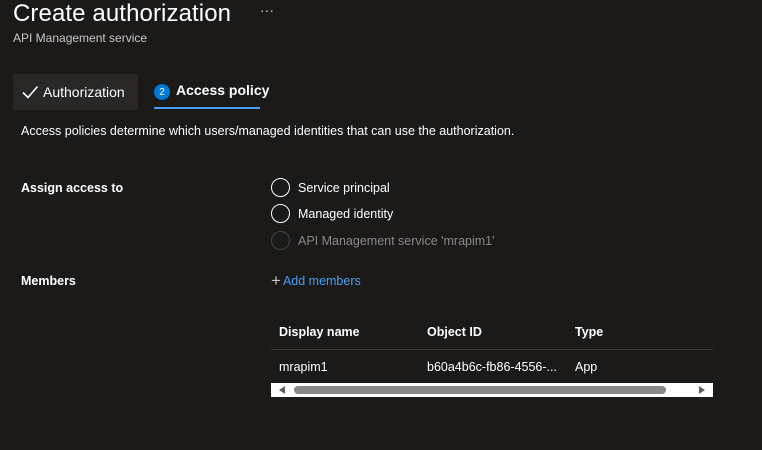 The image size is (762, 450). I want to click on step-number-badge: 2, so click(162, 92).